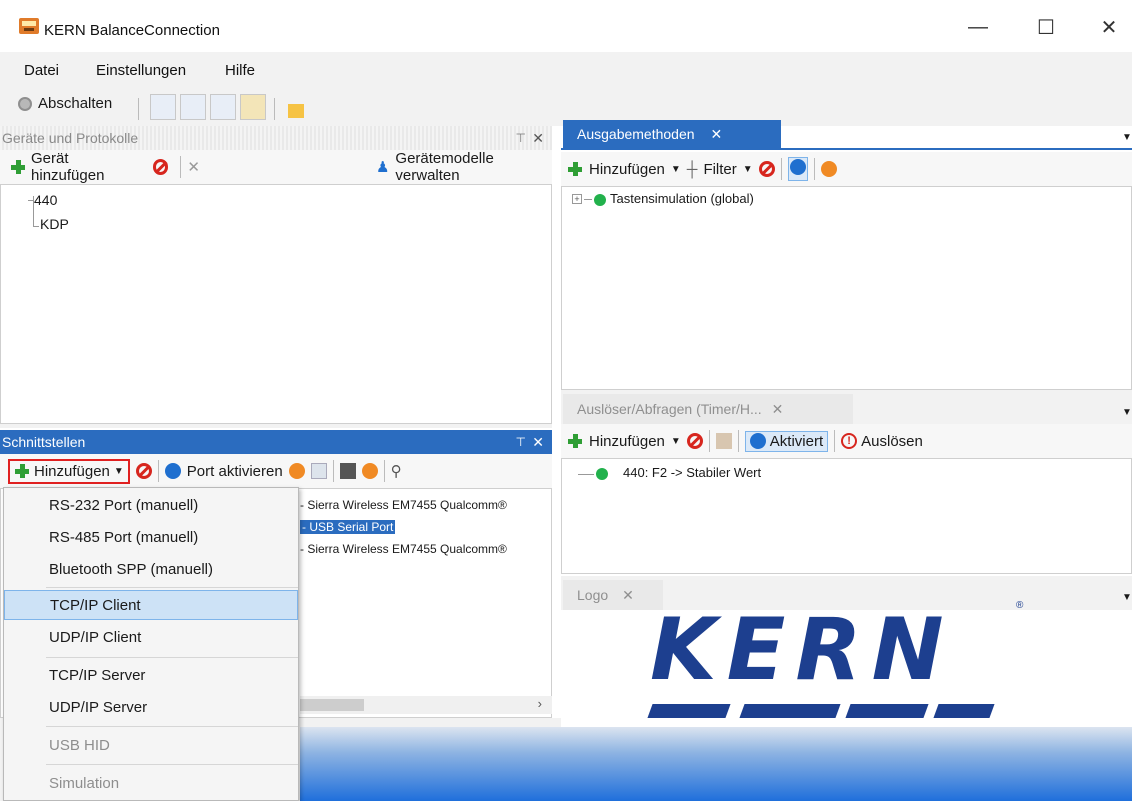  What do you see at coordinates (54, 224) in the screenshot?
I see `tree-item-kdp: KDP` at bounding box center [54, 224].